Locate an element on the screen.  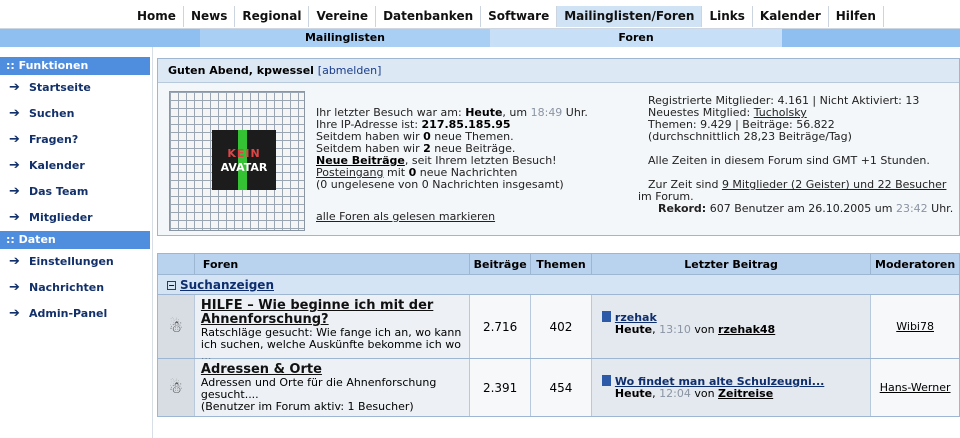
mark-all-read-link: alle Foren als gelesen markieren is located at coordinates (405, 217).